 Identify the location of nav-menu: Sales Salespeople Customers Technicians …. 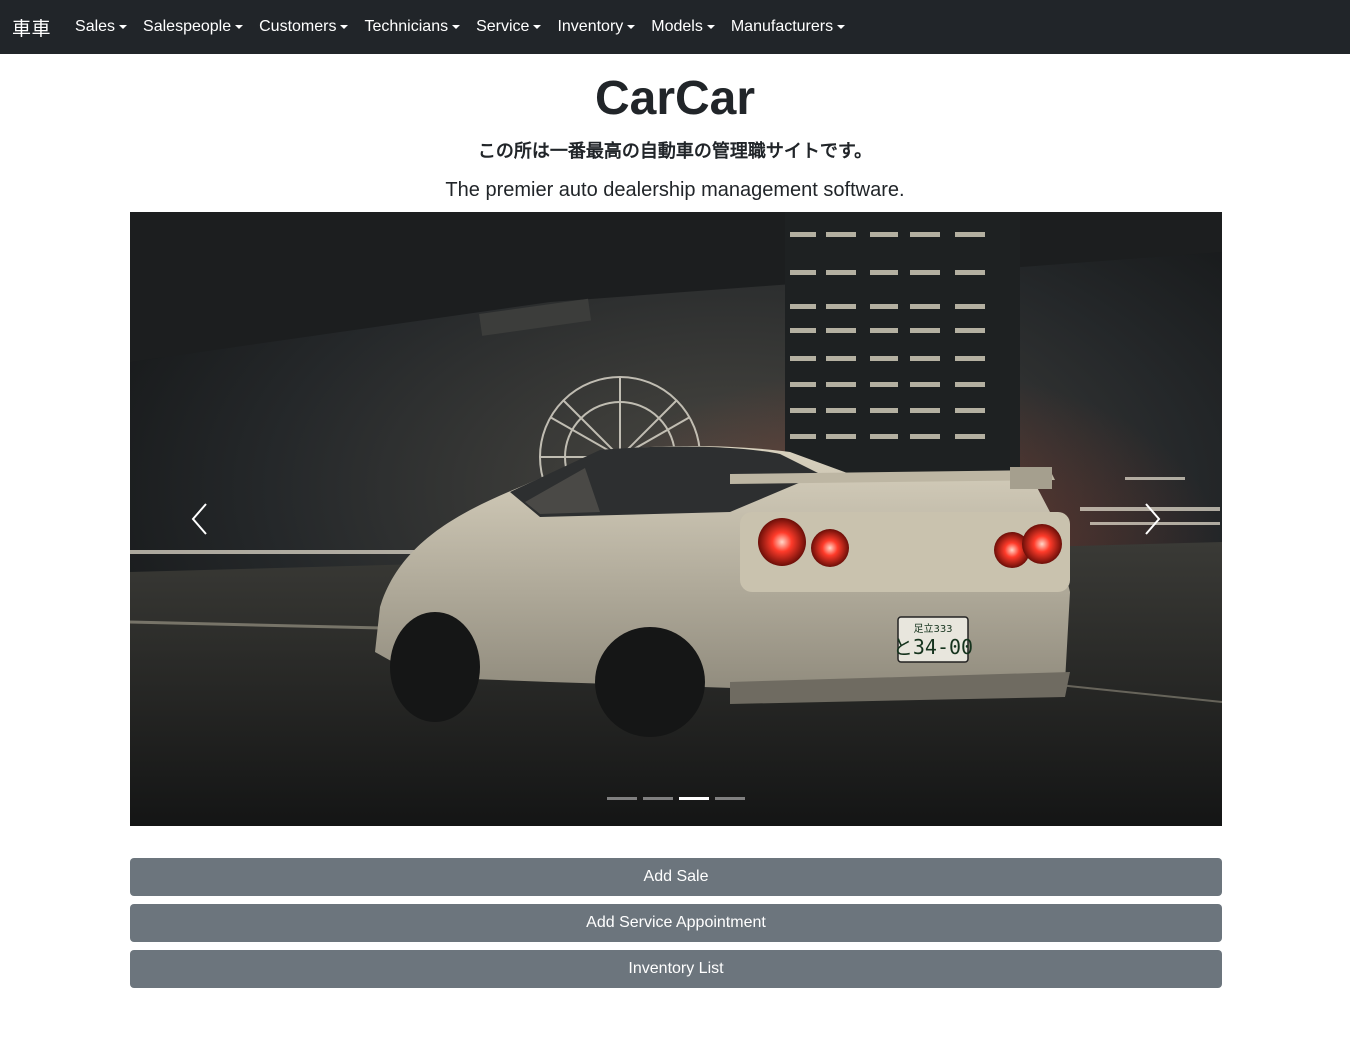
(460, 27).